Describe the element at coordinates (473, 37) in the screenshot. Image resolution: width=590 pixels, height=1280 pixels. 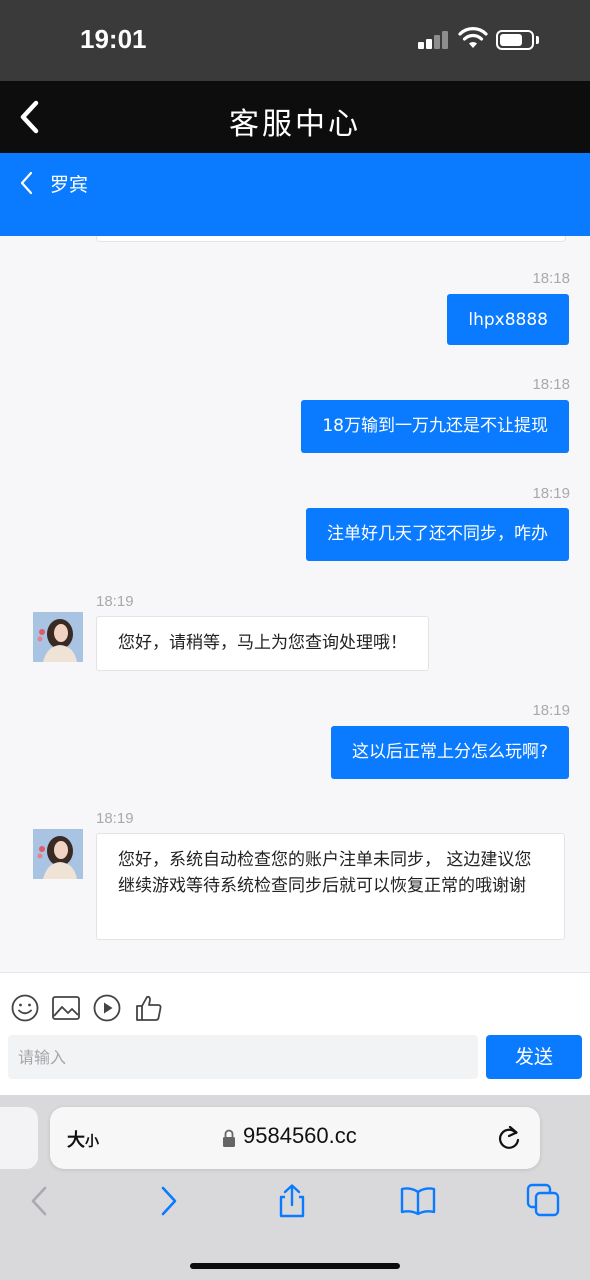
I see `wifi-icon` at that location.